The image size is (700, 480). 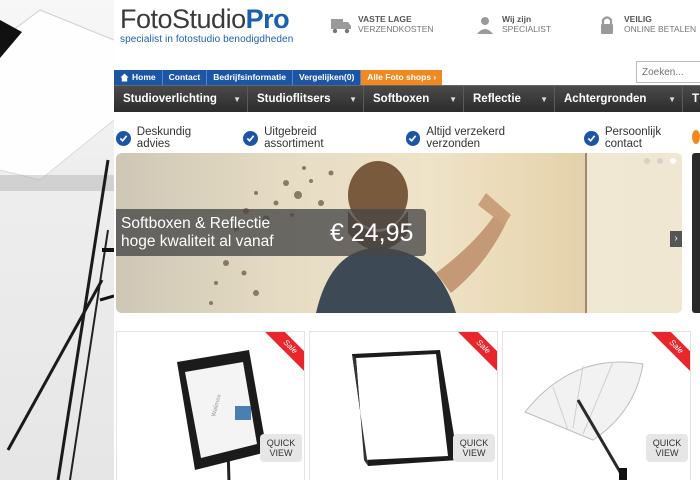 What do you see at coordinates (164, 138) in the screenshot?
I see `check-label: Deskundig advies` at bounding box center [164, 138].